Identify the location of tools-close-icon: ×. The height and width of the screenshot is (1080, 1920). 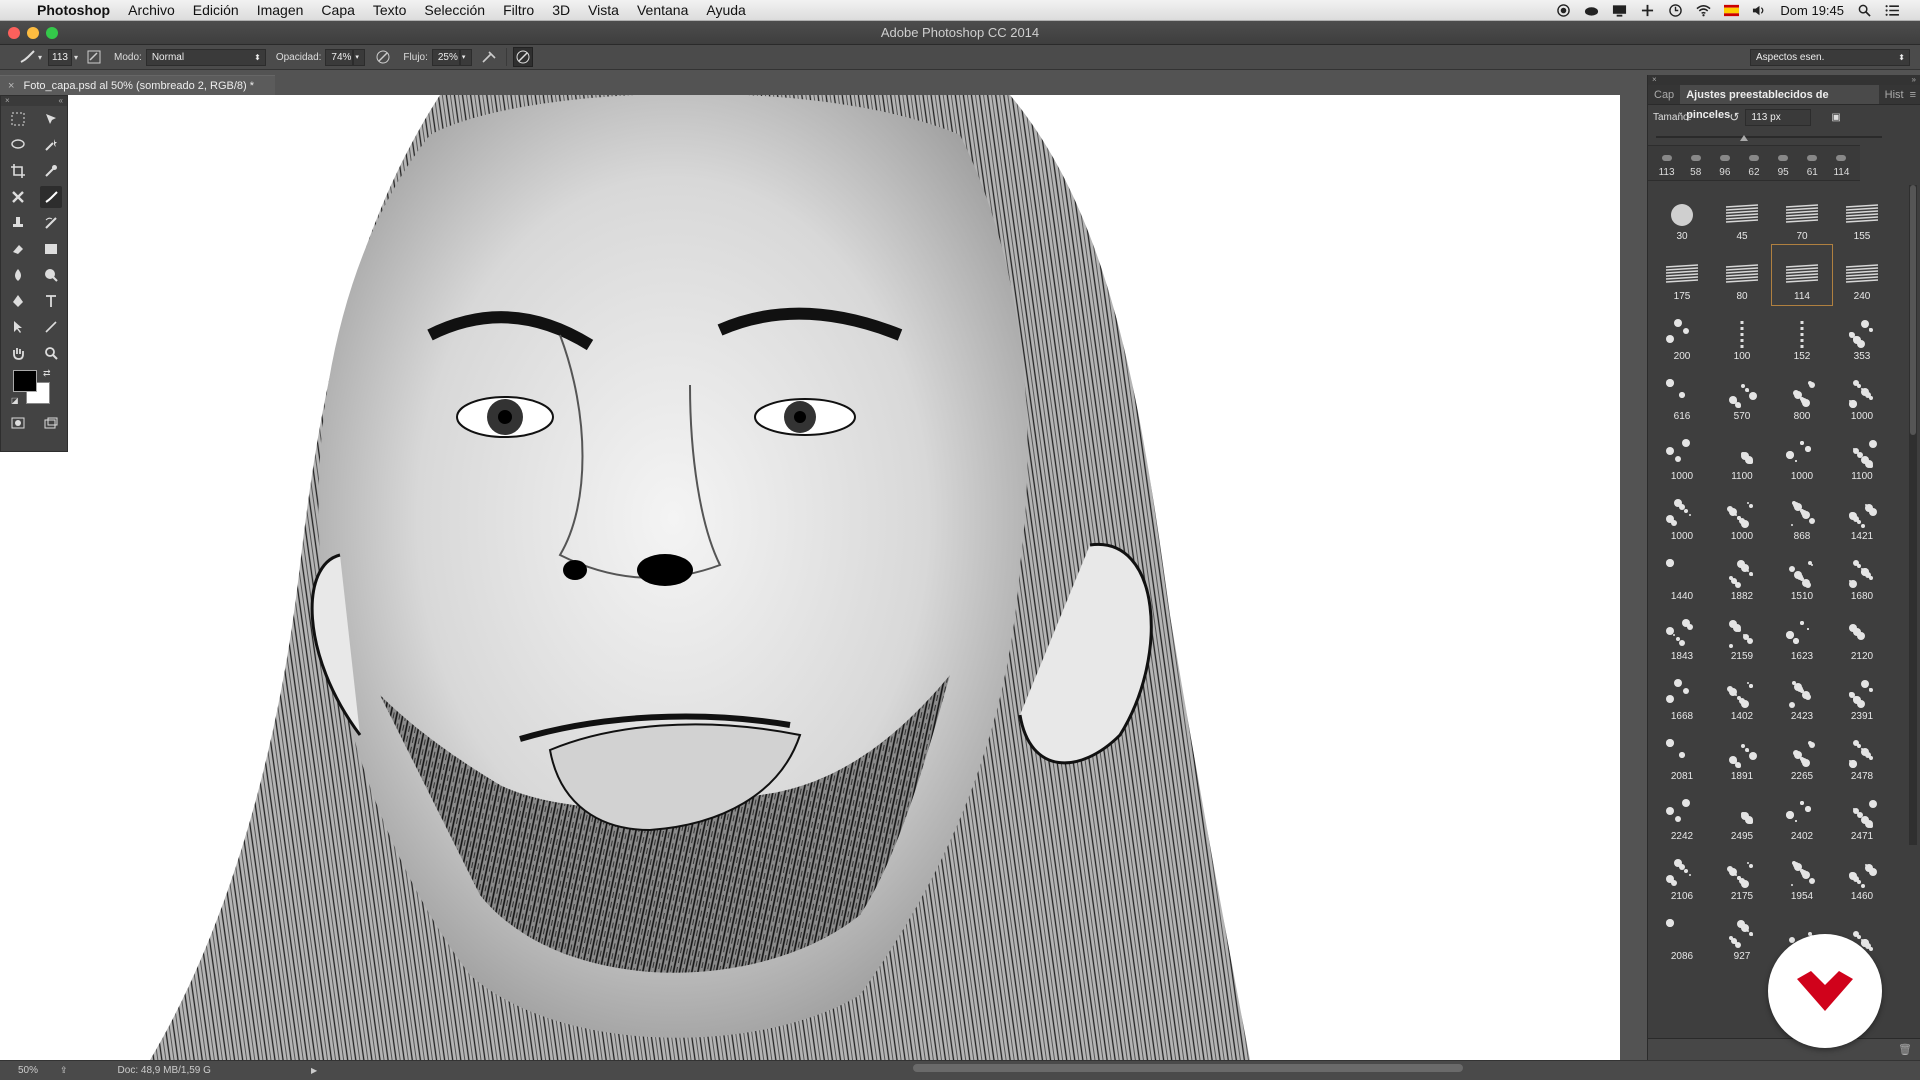
(7, 101).